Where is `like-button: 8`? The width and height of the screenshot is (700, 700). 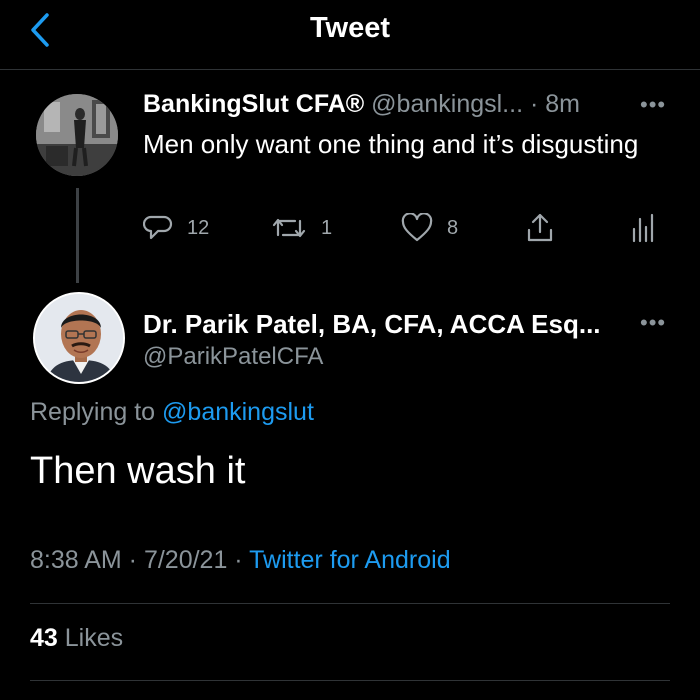 like-button: 8 is located at coordinates (429, 228).